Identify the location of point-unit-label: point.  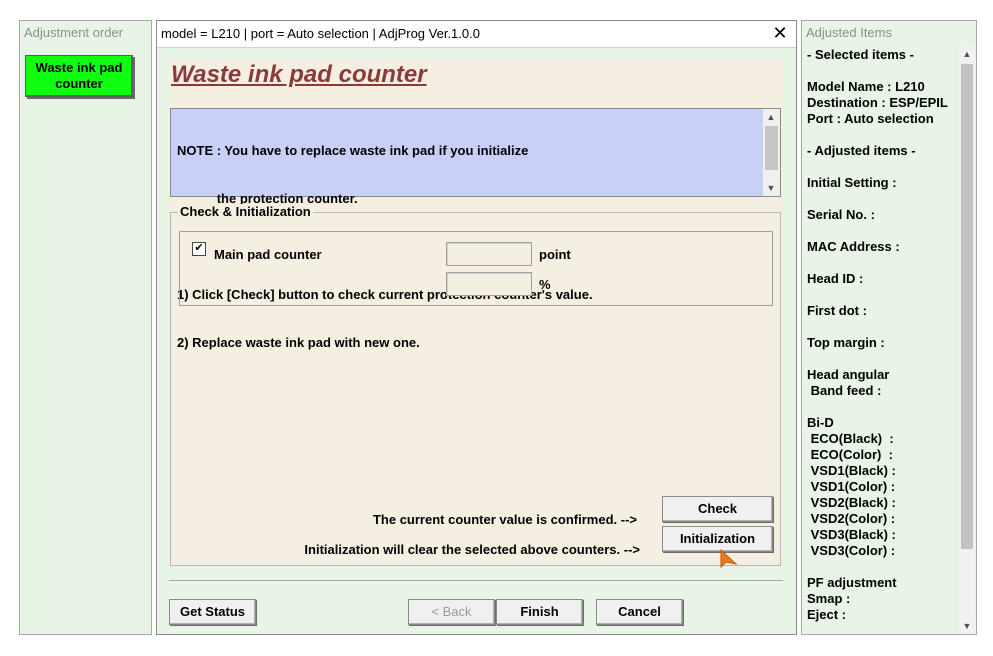
(555, 254).